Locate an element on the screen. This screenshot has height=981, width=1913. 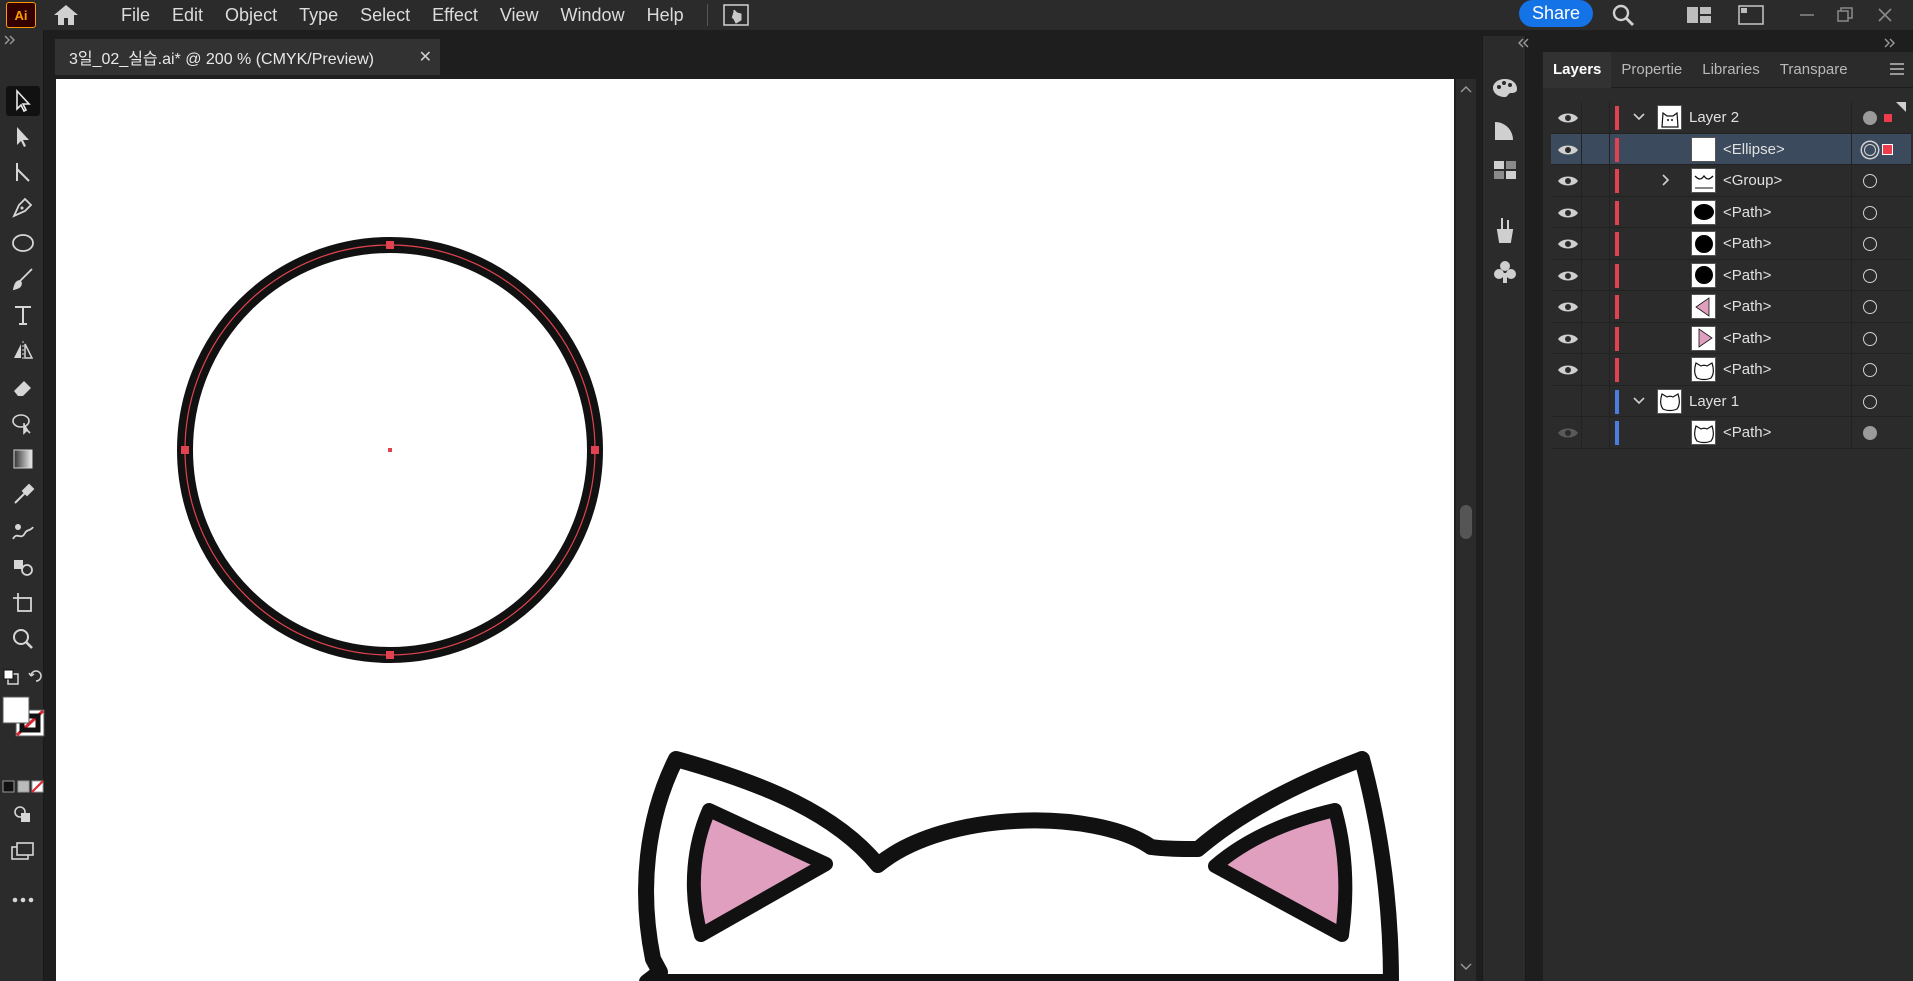
zoom-tool-icon is located at coordinates (23, 639).